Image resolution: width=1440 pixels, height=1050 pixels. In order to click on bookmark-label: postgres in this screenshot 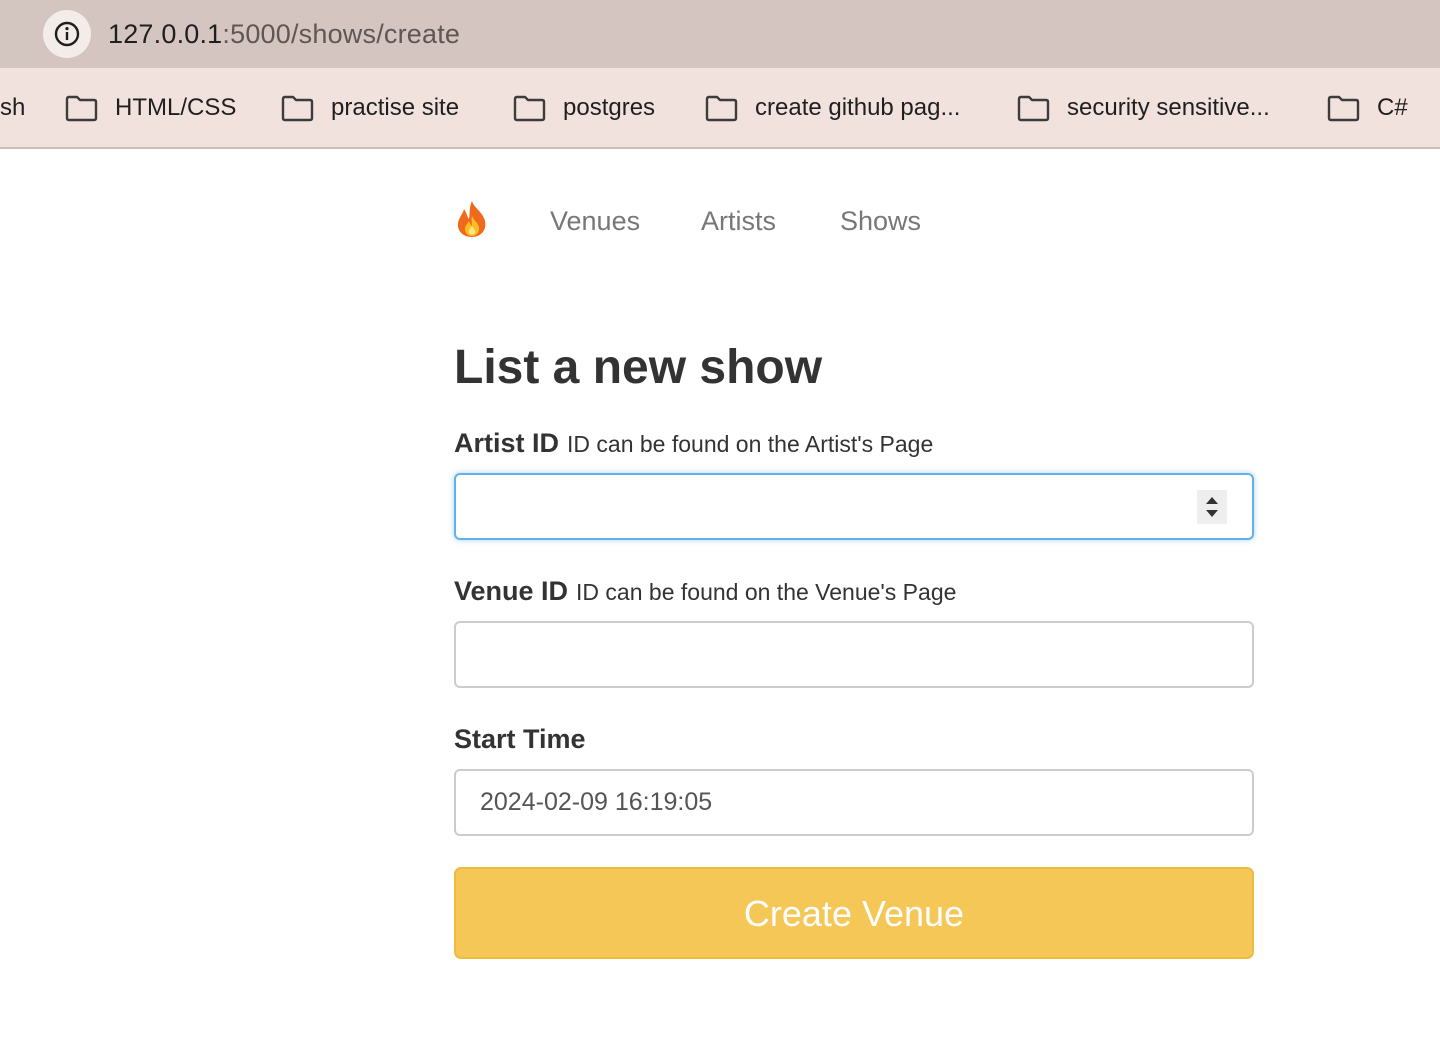, I will do `click(609, 107)`.